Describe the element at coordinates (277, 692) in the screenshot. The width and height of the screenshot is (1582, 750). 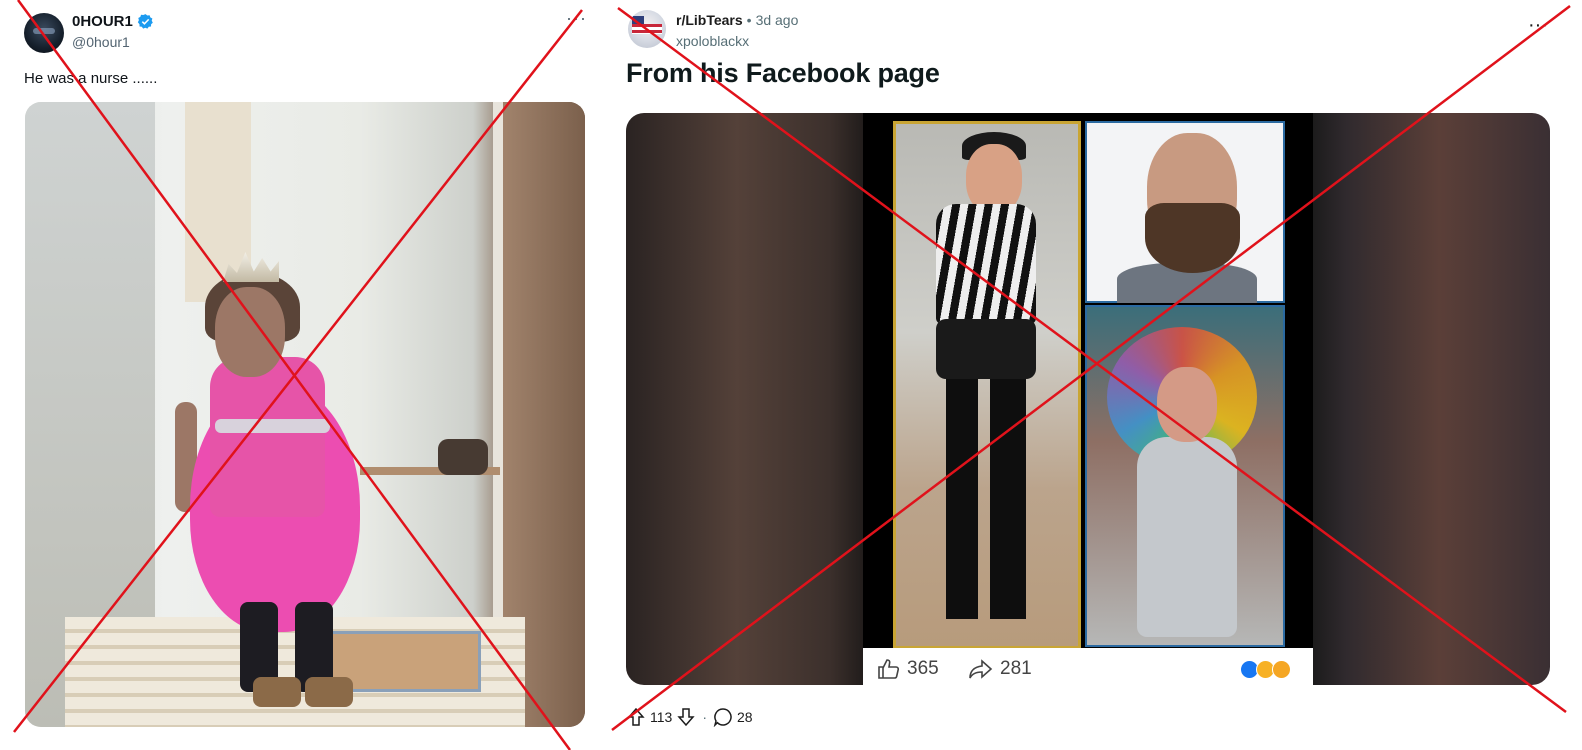
I see `image-boot-left` at that location.